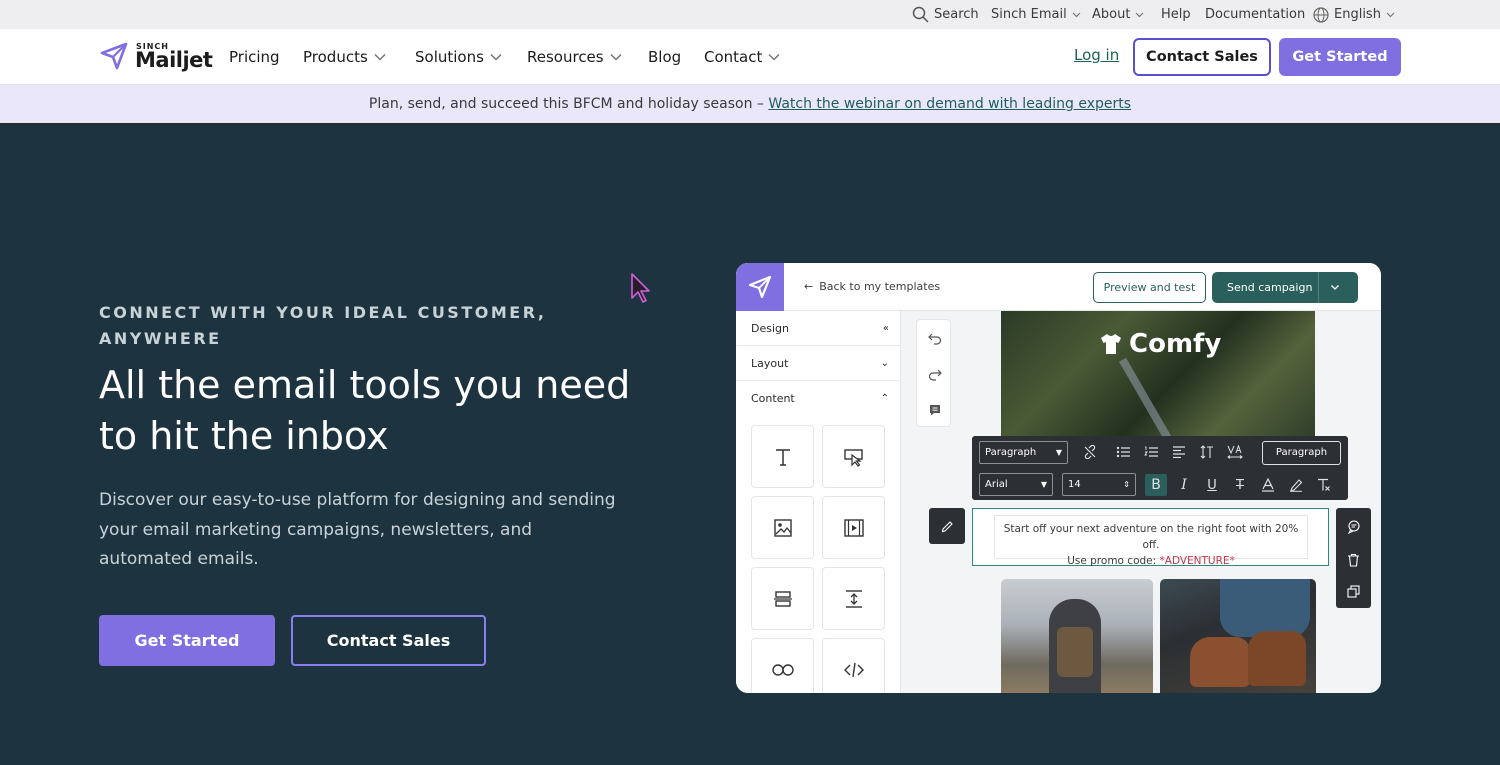 The width and height of the screenshot is (1500, 765). I want to click on paper-plane-logo-icon, so click(114, 56).